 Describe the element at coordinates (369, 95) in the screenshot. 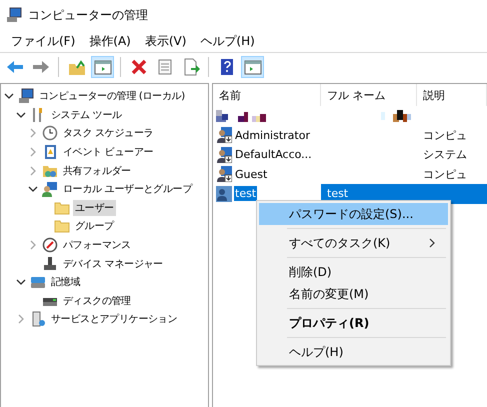

I see `column-header: フル ネーム` at that location.